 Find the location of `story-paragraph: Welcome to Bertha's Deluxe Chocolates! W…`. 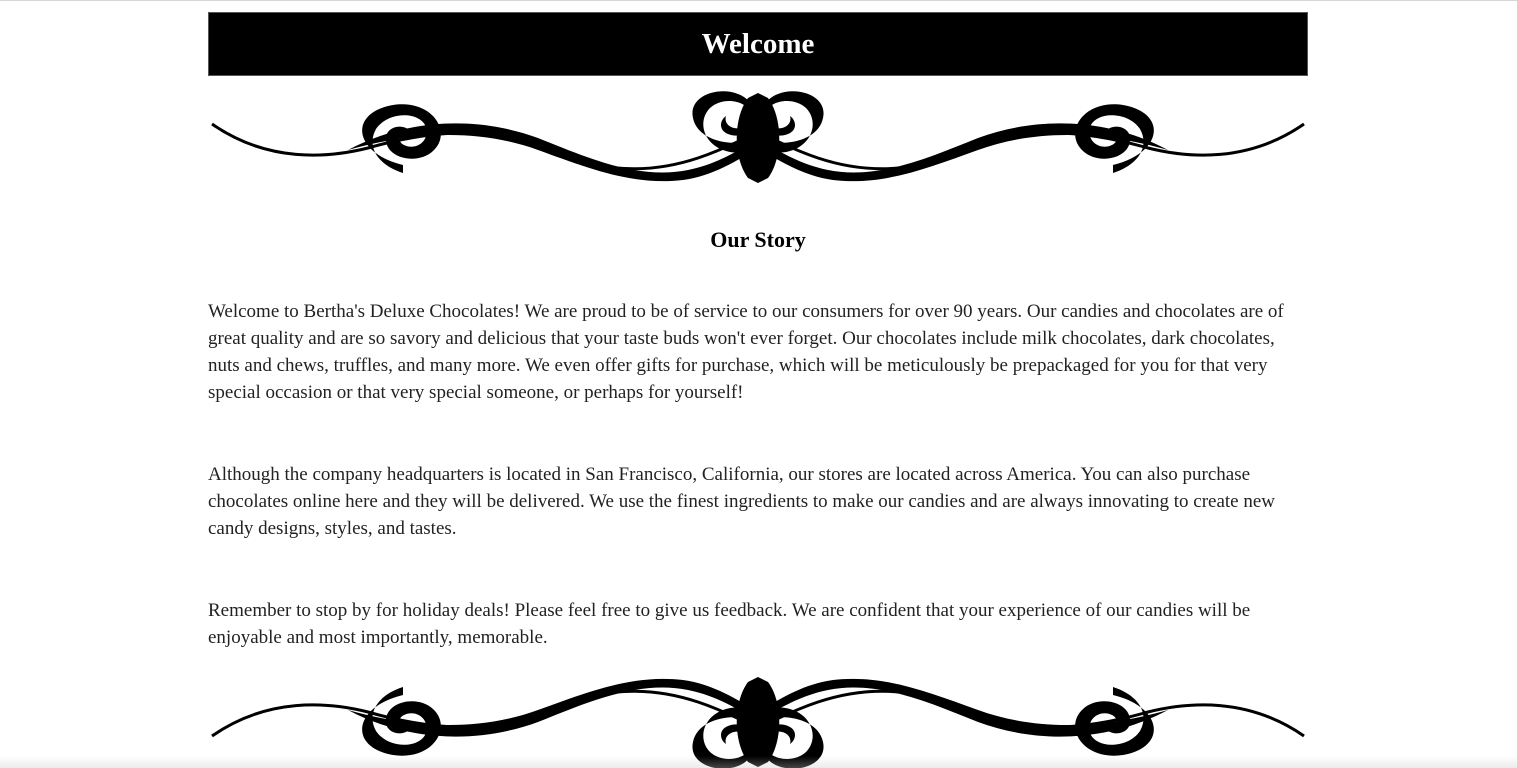

story-paragraph: Welcome to Bertha's Deluxe Chocolates! W… is located at coordinates (746, 352).